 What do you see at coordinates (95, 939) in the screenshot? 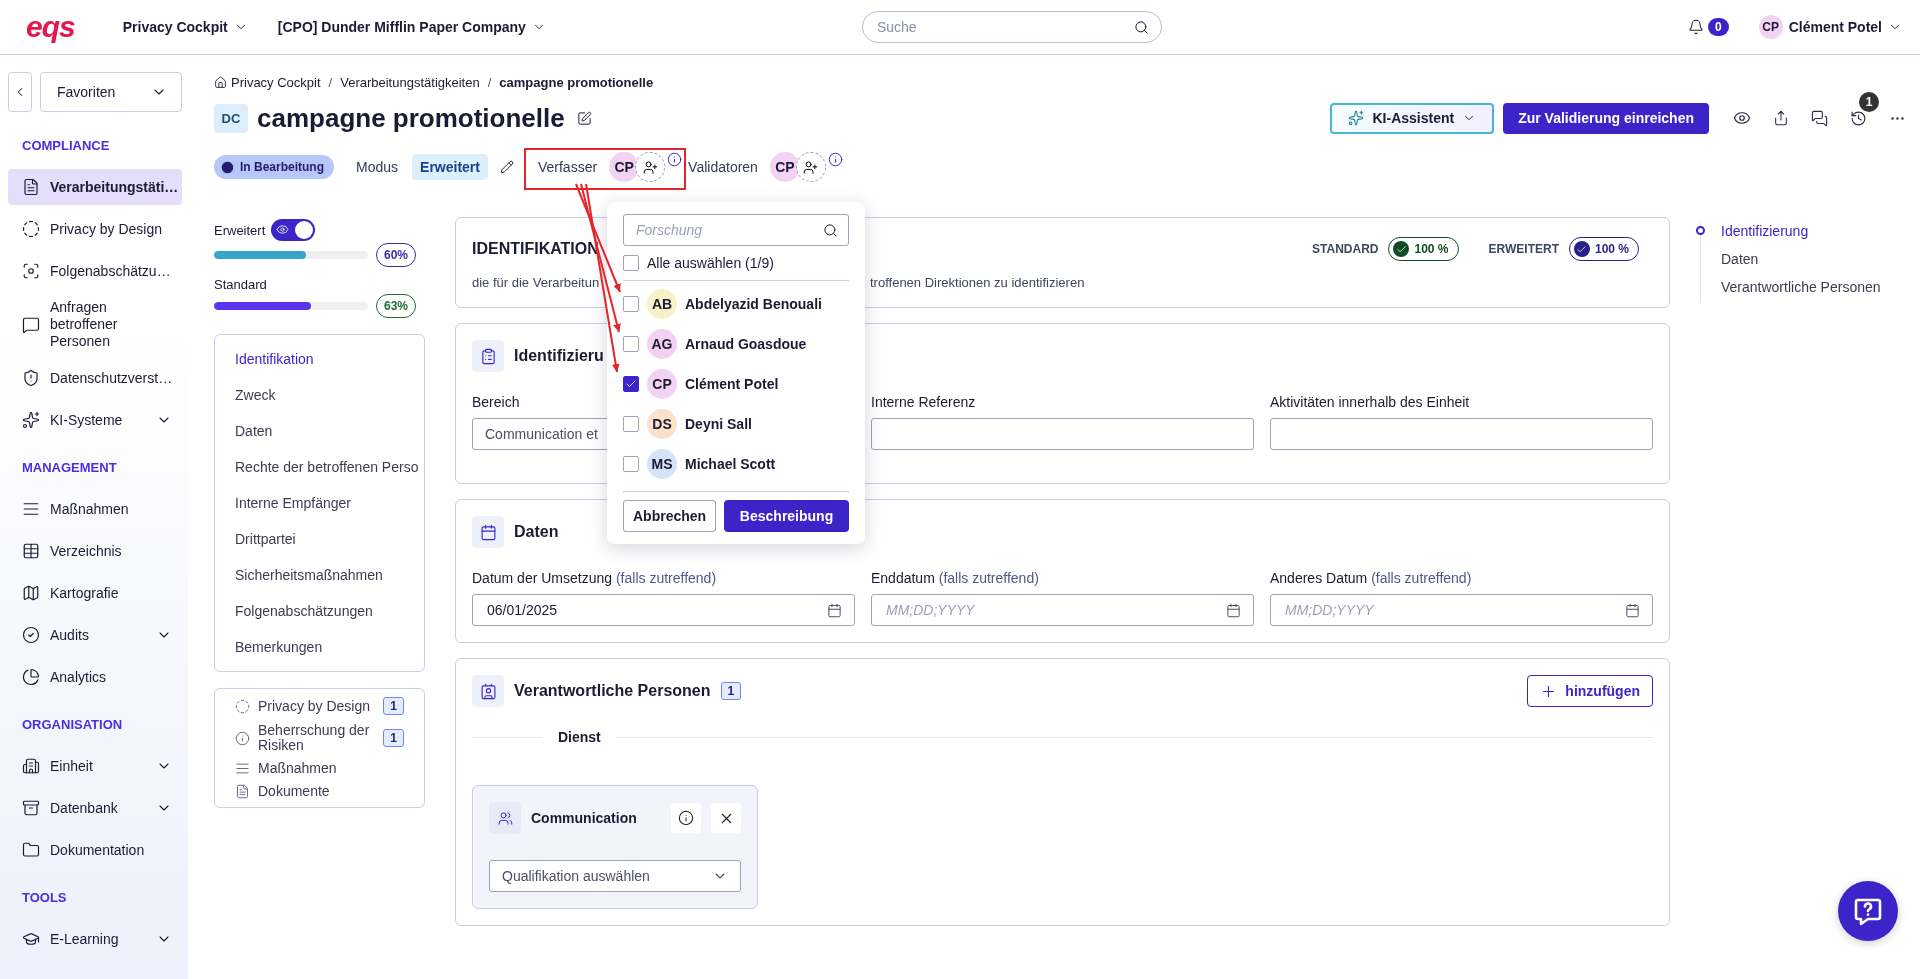
I see `sidebar-item: E-Learning` at bounding box center [95, 939].